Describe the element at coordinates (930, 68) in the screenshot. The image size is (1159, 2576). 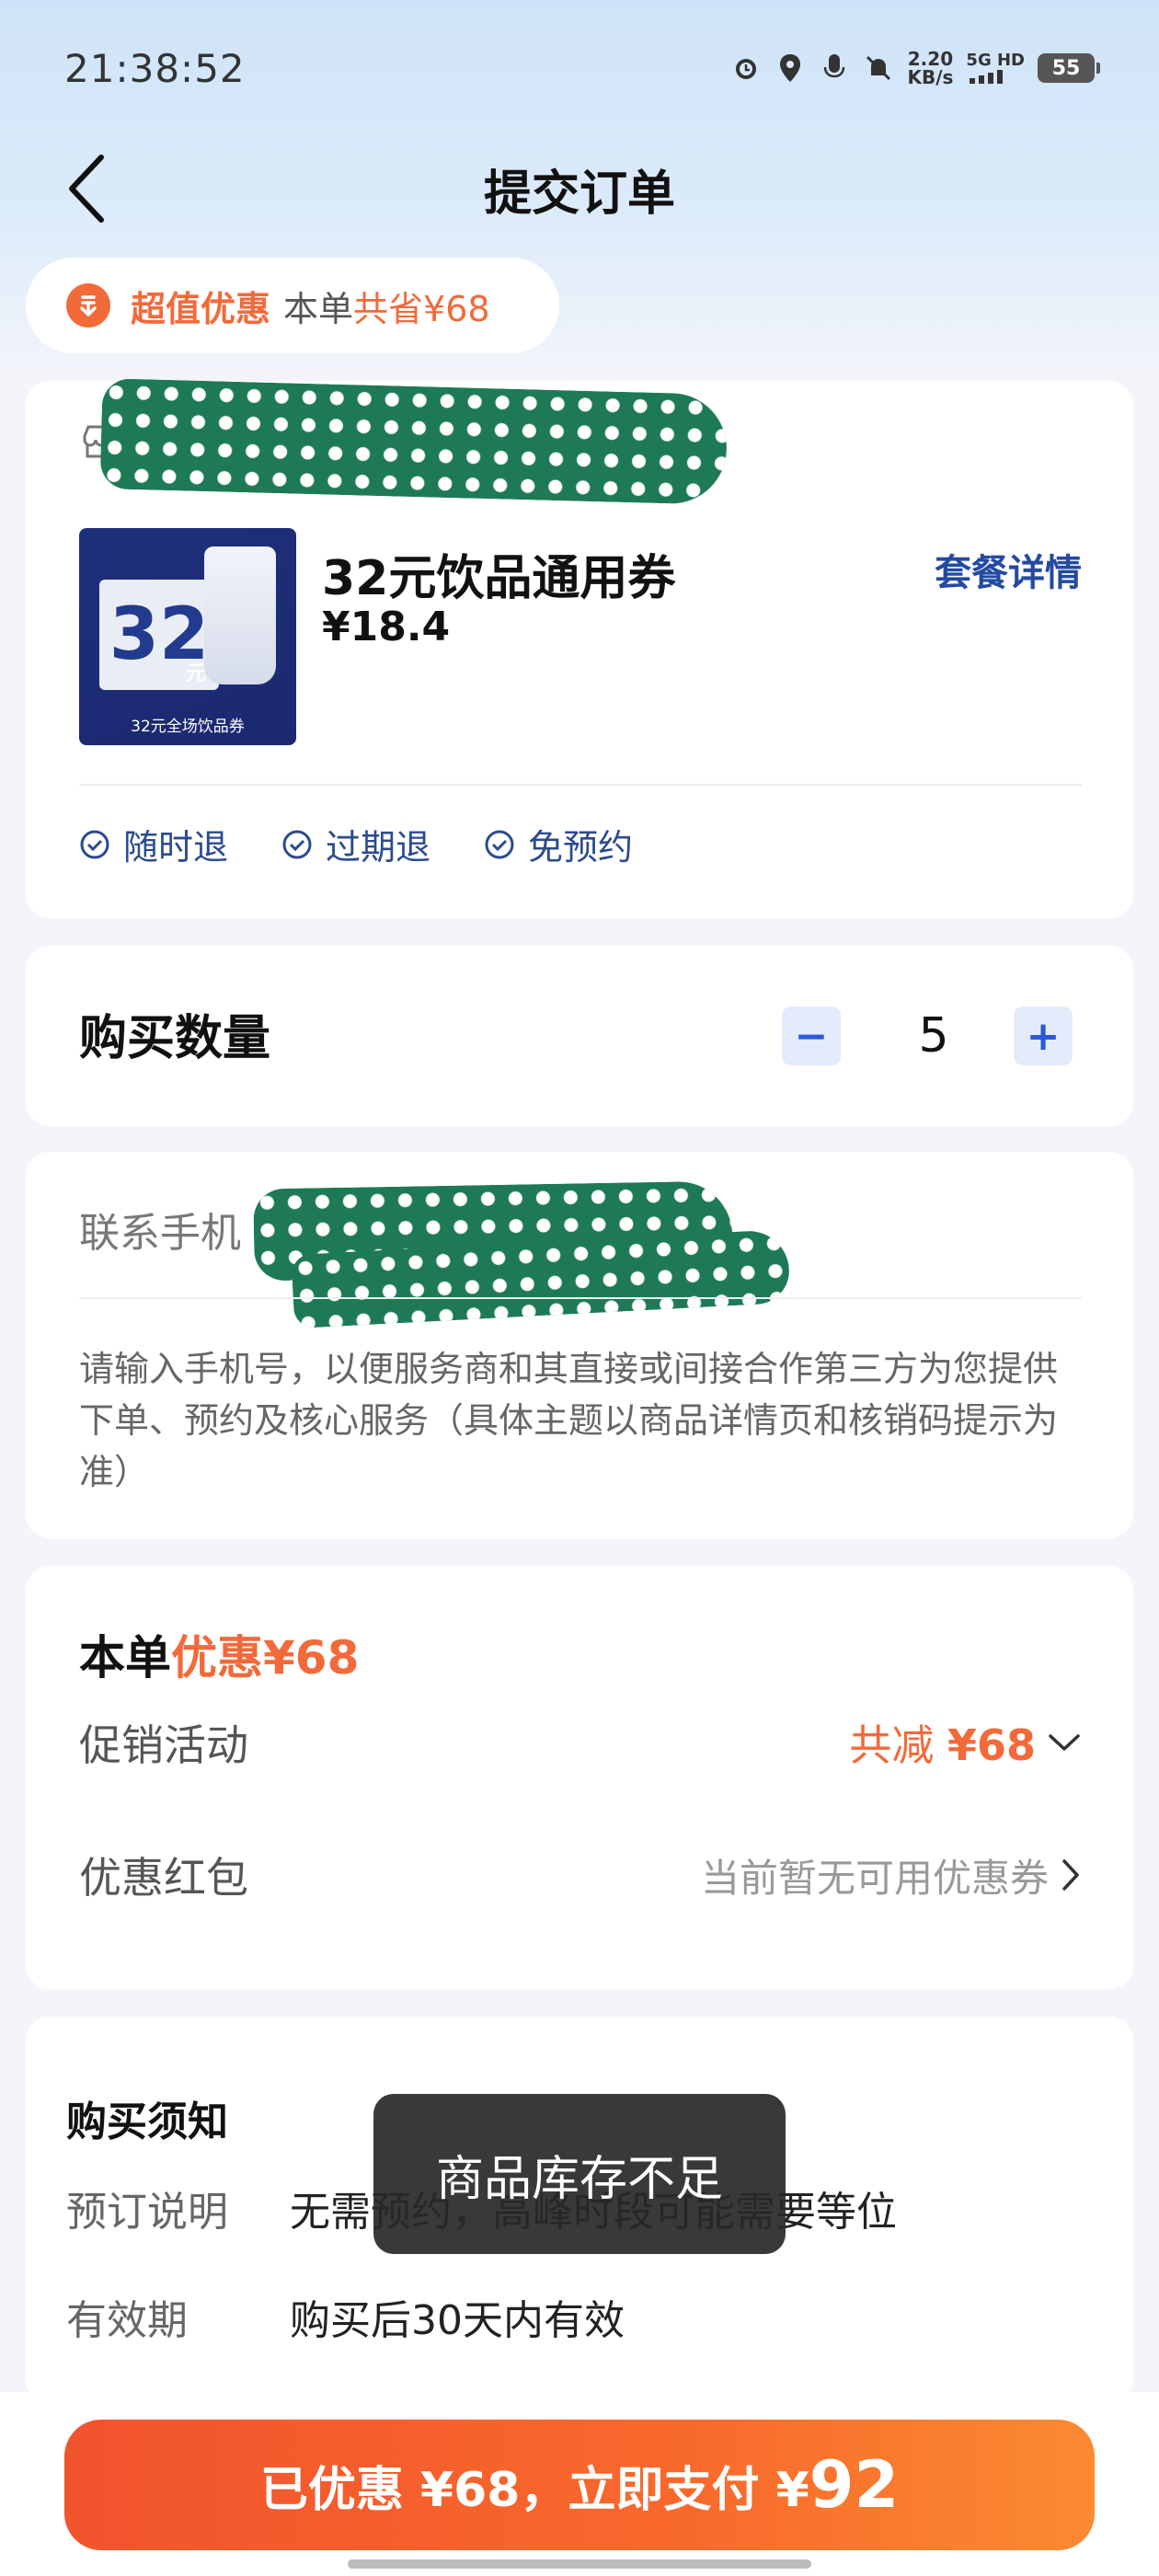
I see `network-speed: 2.20 KB/s` at that location.